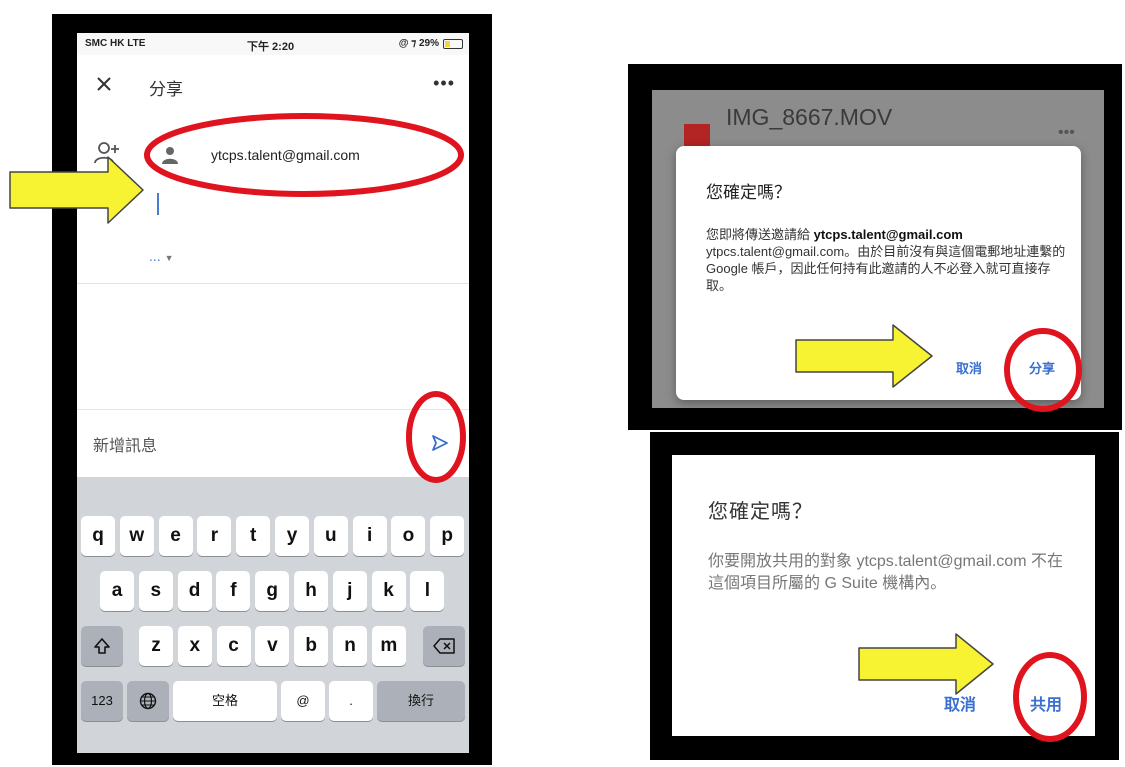  Describe the element at coordinates (369, 536) in the screenshot. I see `key-i: i` at that location.